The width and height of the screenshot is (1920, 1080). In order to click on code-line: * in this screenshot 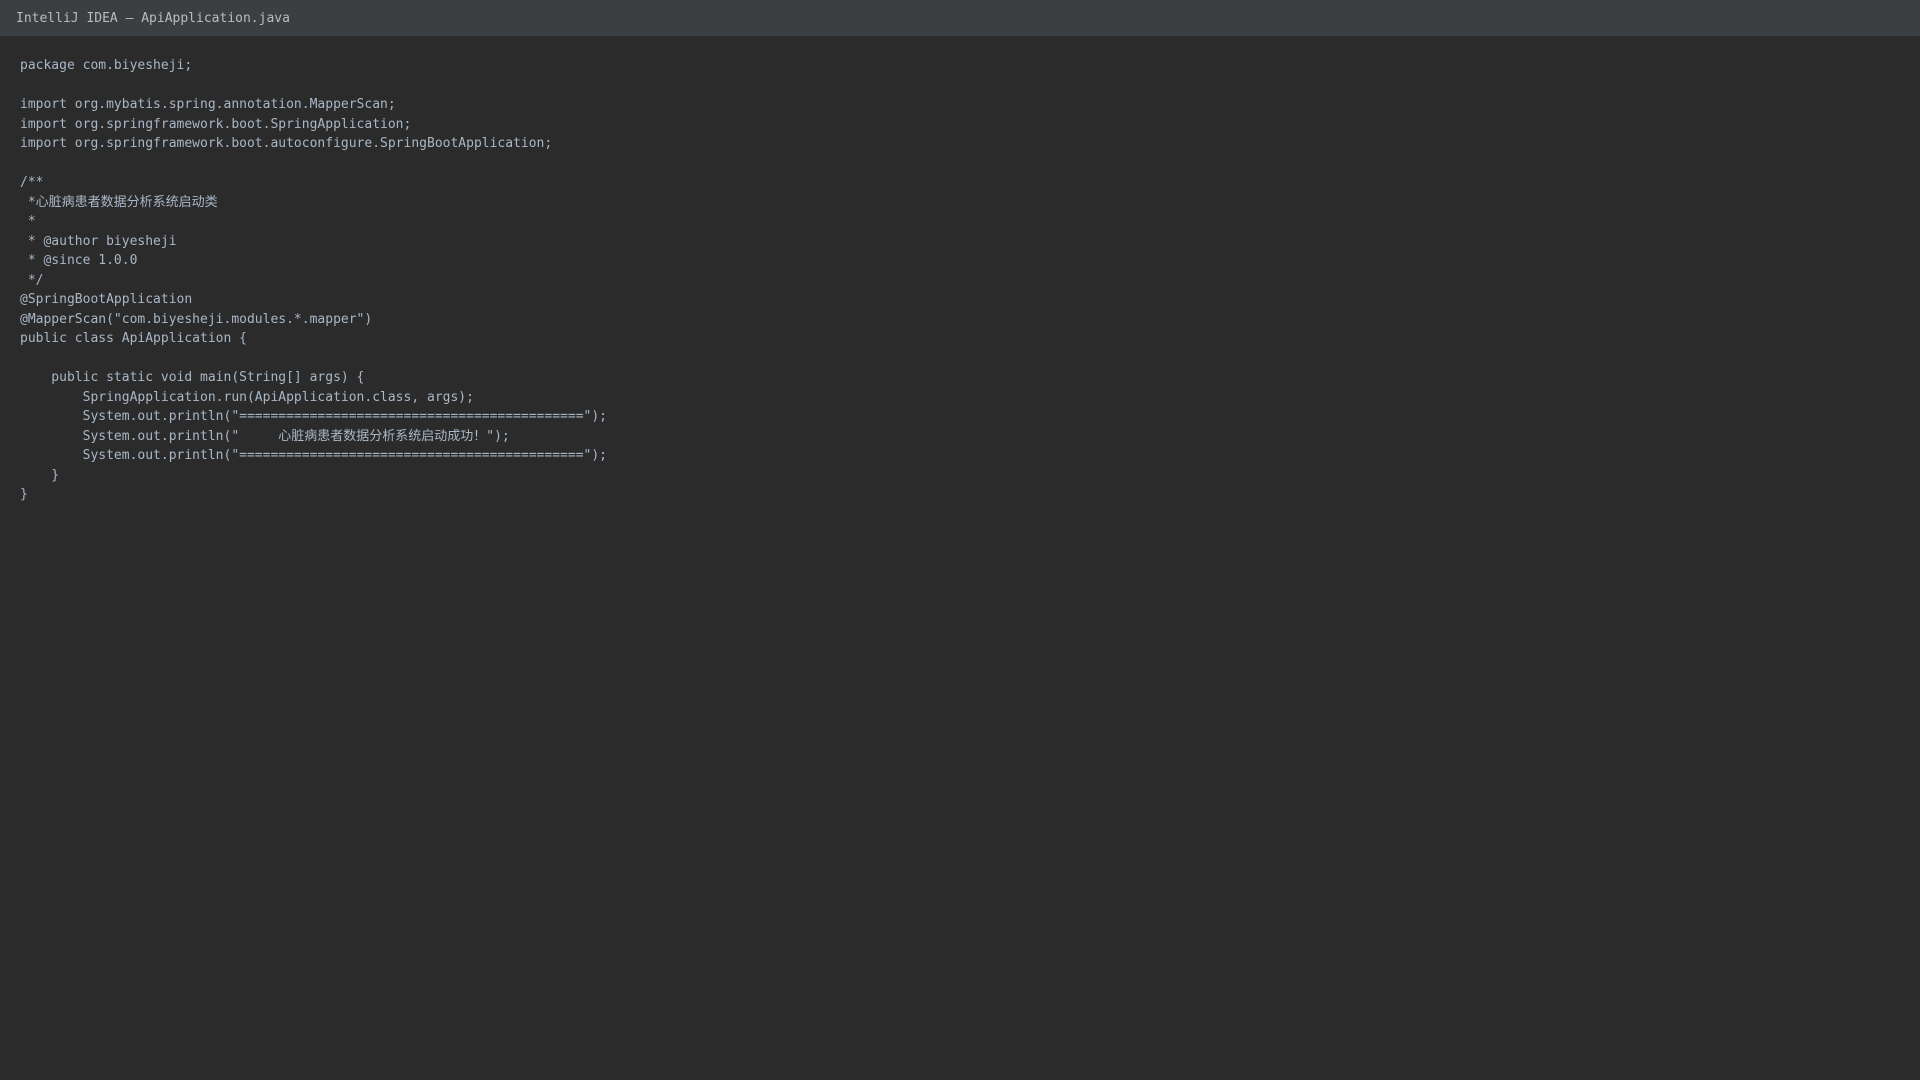, I will do `click(313, 222)`.